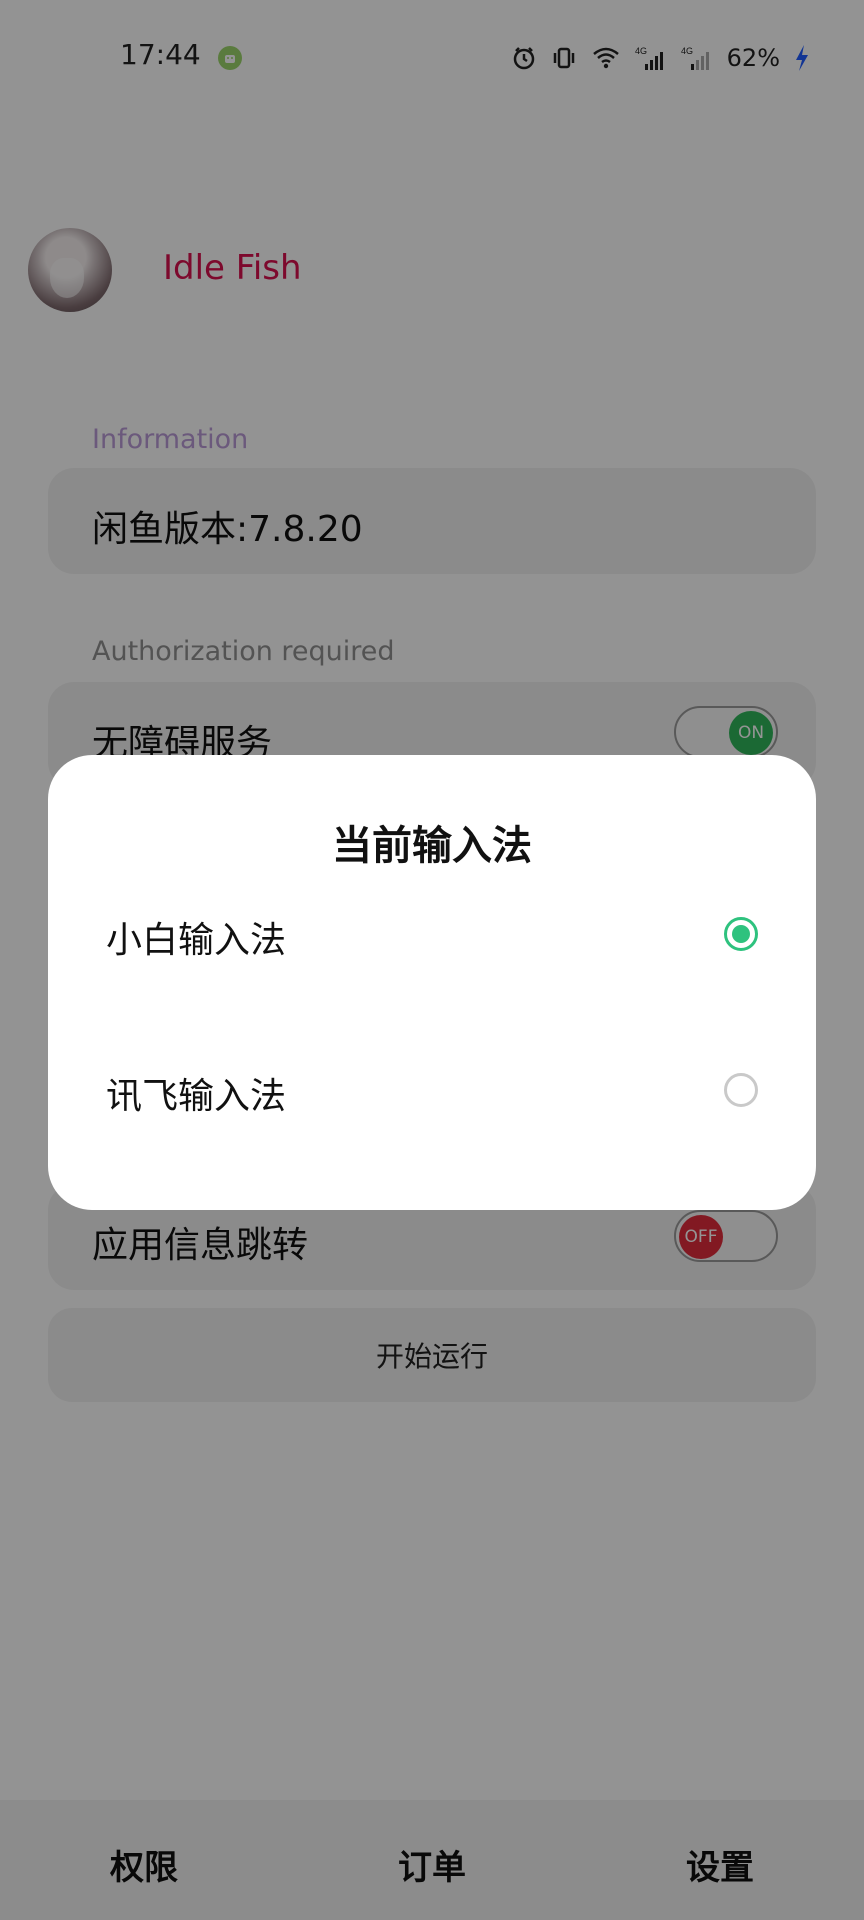 The width and height of the screenshot is (864, 1920). I want to click on option-xiaobai-input: 小白输入法, so click(432, 933).